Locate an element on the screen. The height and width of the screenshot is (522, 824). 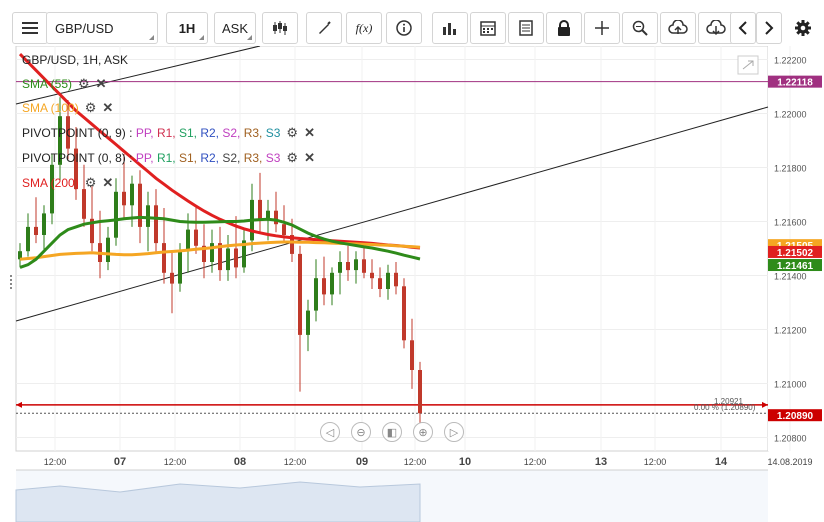
indicators-button is located at coordinates (450, 28).